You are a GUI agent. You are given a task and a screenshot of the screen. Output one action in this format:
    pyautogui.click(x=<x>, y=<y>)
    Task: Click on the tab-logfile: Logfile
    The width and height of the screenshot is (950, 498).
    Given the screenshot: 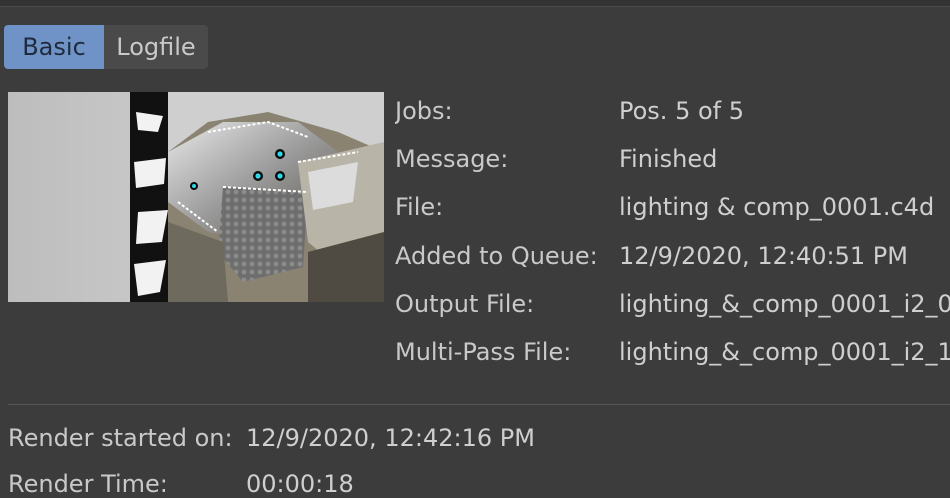 What is the action you would take?
    pyautogui.click(x=156, y=47)
    